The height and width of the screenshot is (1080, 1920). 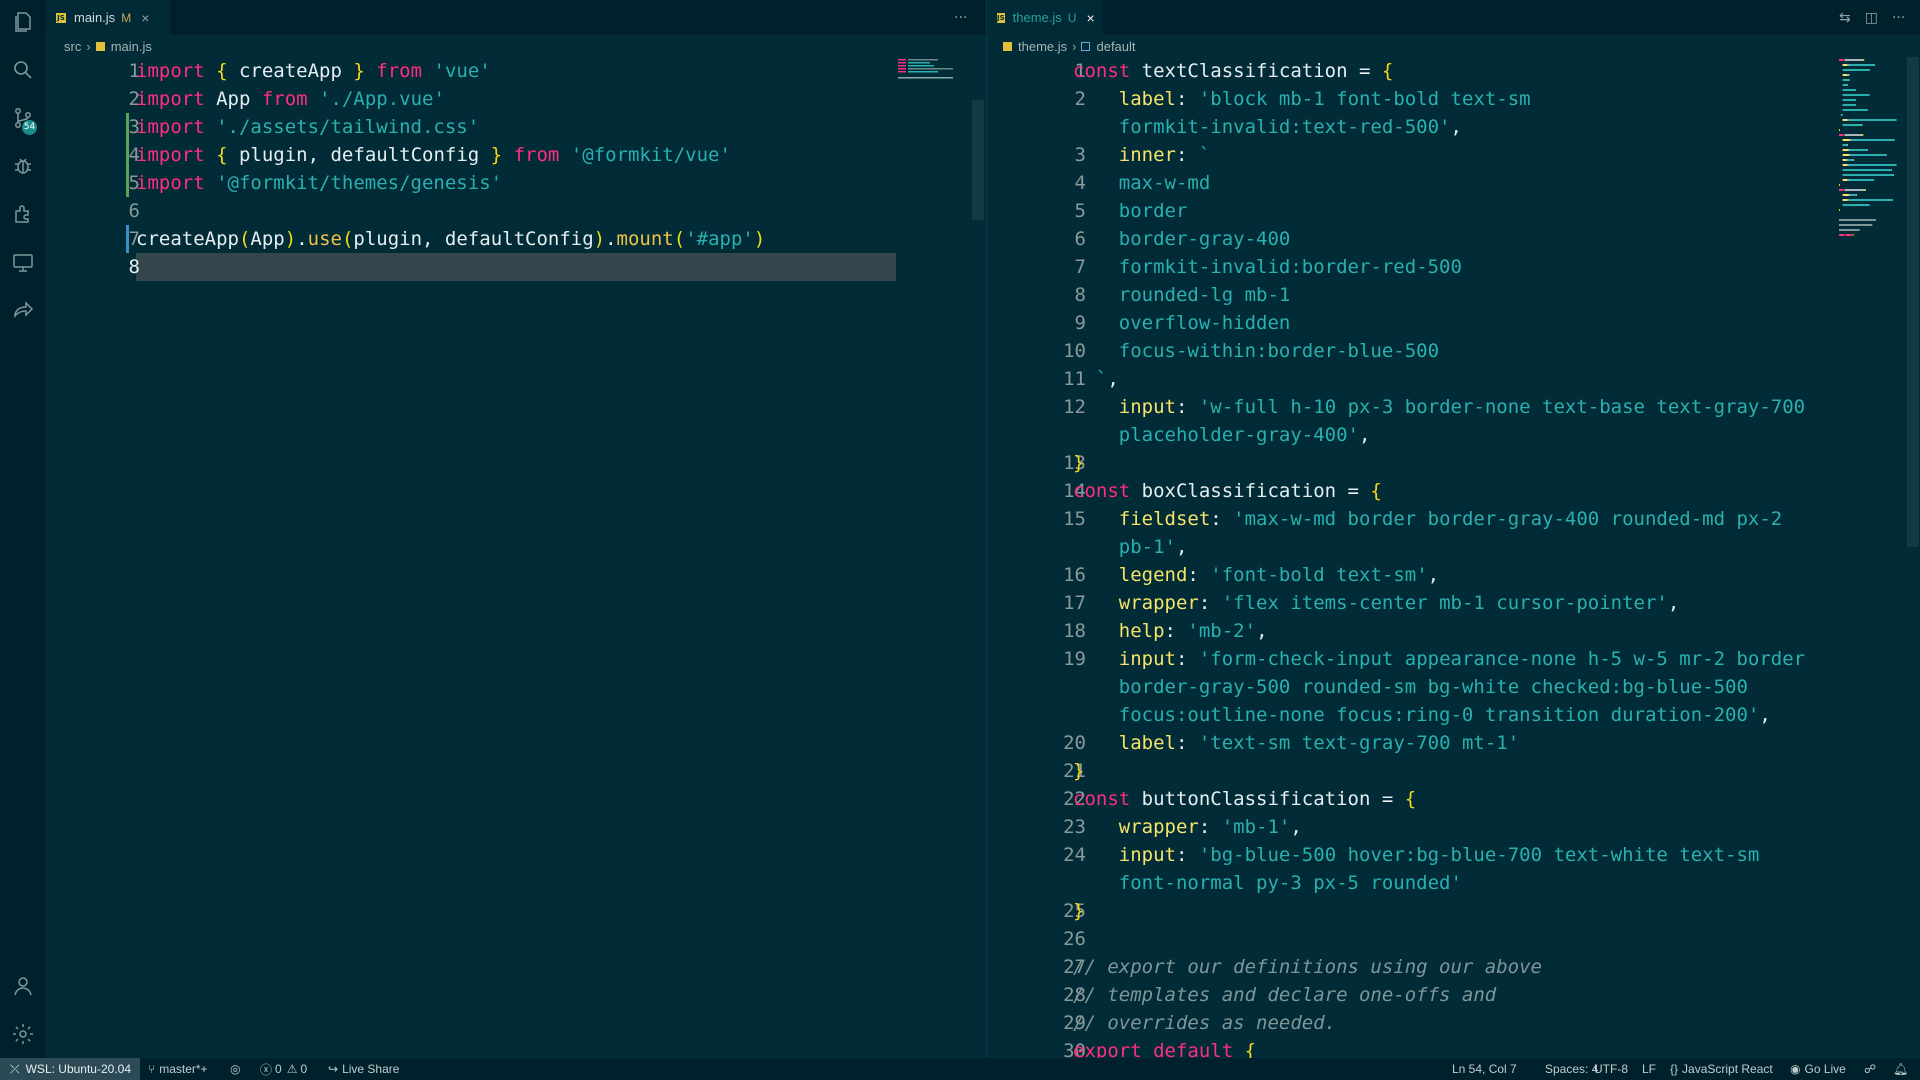 What do you see at coordinates (1096, 379) in the screenshot?
I see `code-text: `,` at bounding box center [1096, 379].